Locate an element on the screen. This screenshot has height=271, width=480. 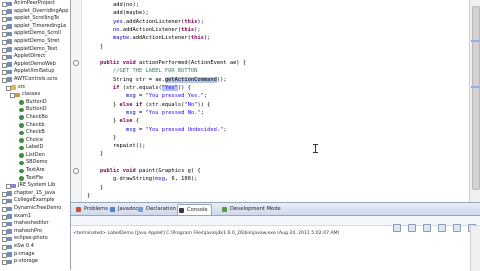
tree-item: TextFie is located at coordinates (35, 179).